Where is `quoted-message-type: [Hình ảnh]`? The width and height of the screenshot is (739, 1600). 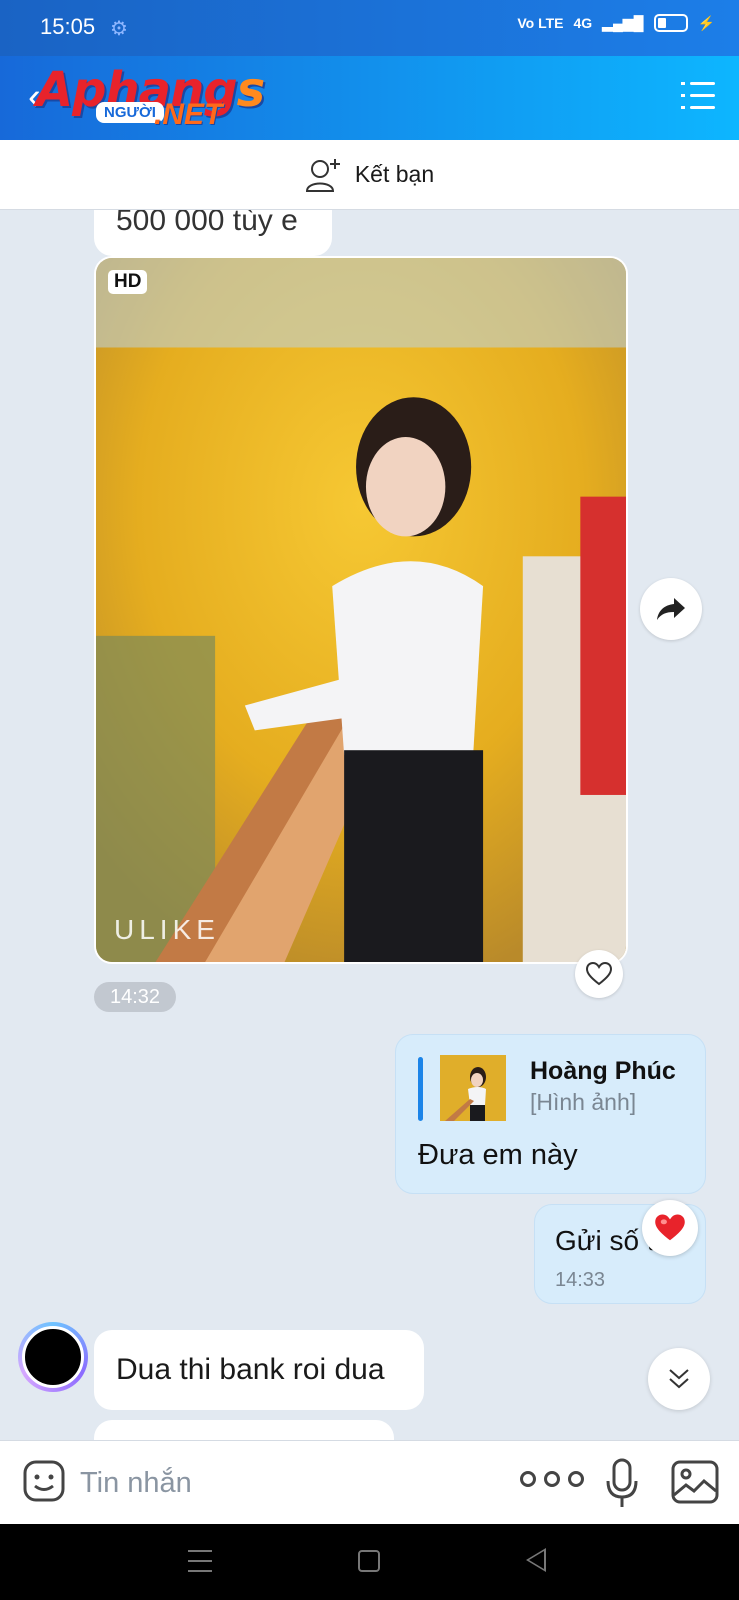
quoted-message-type: [Hình ảnh] is located at coordinates (583, 1102).